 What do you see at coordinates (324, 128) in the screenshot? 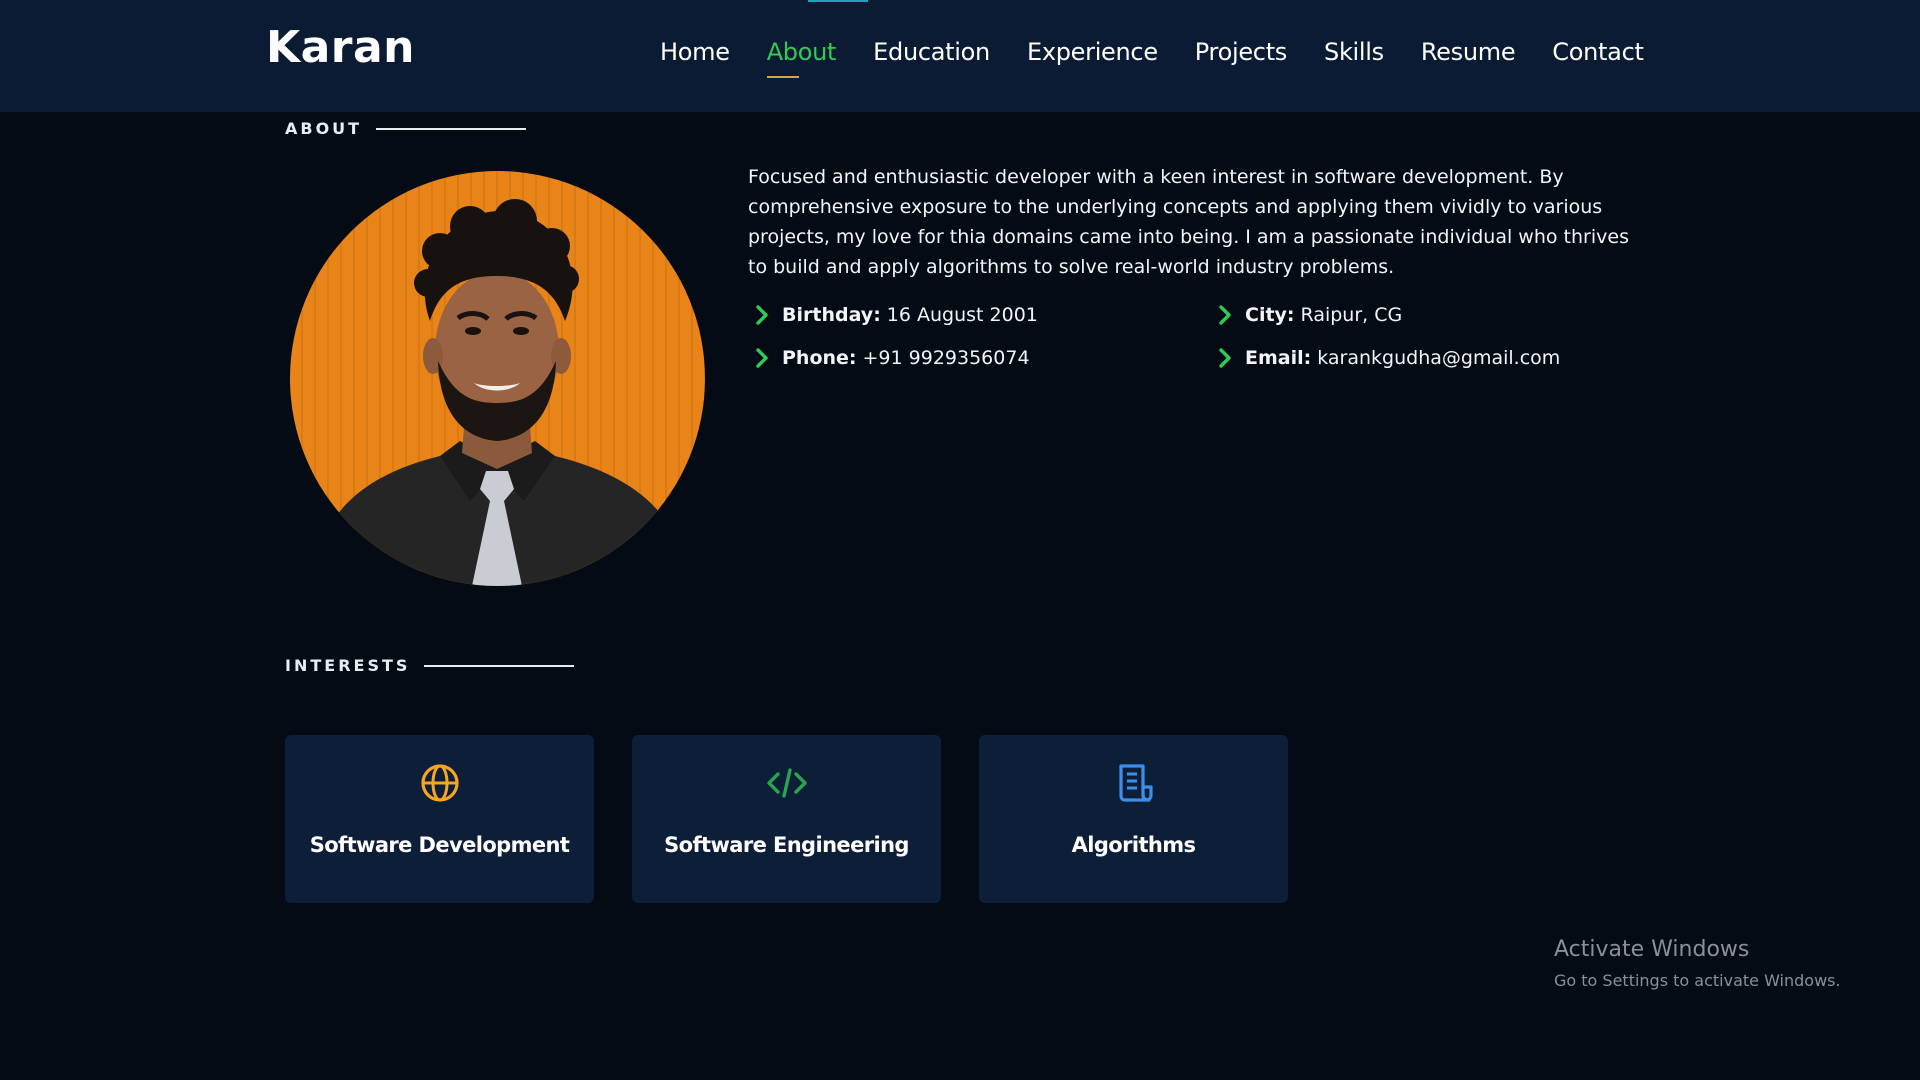
I see `about-title-label: ABOUT` at bounding box center [324, 128].